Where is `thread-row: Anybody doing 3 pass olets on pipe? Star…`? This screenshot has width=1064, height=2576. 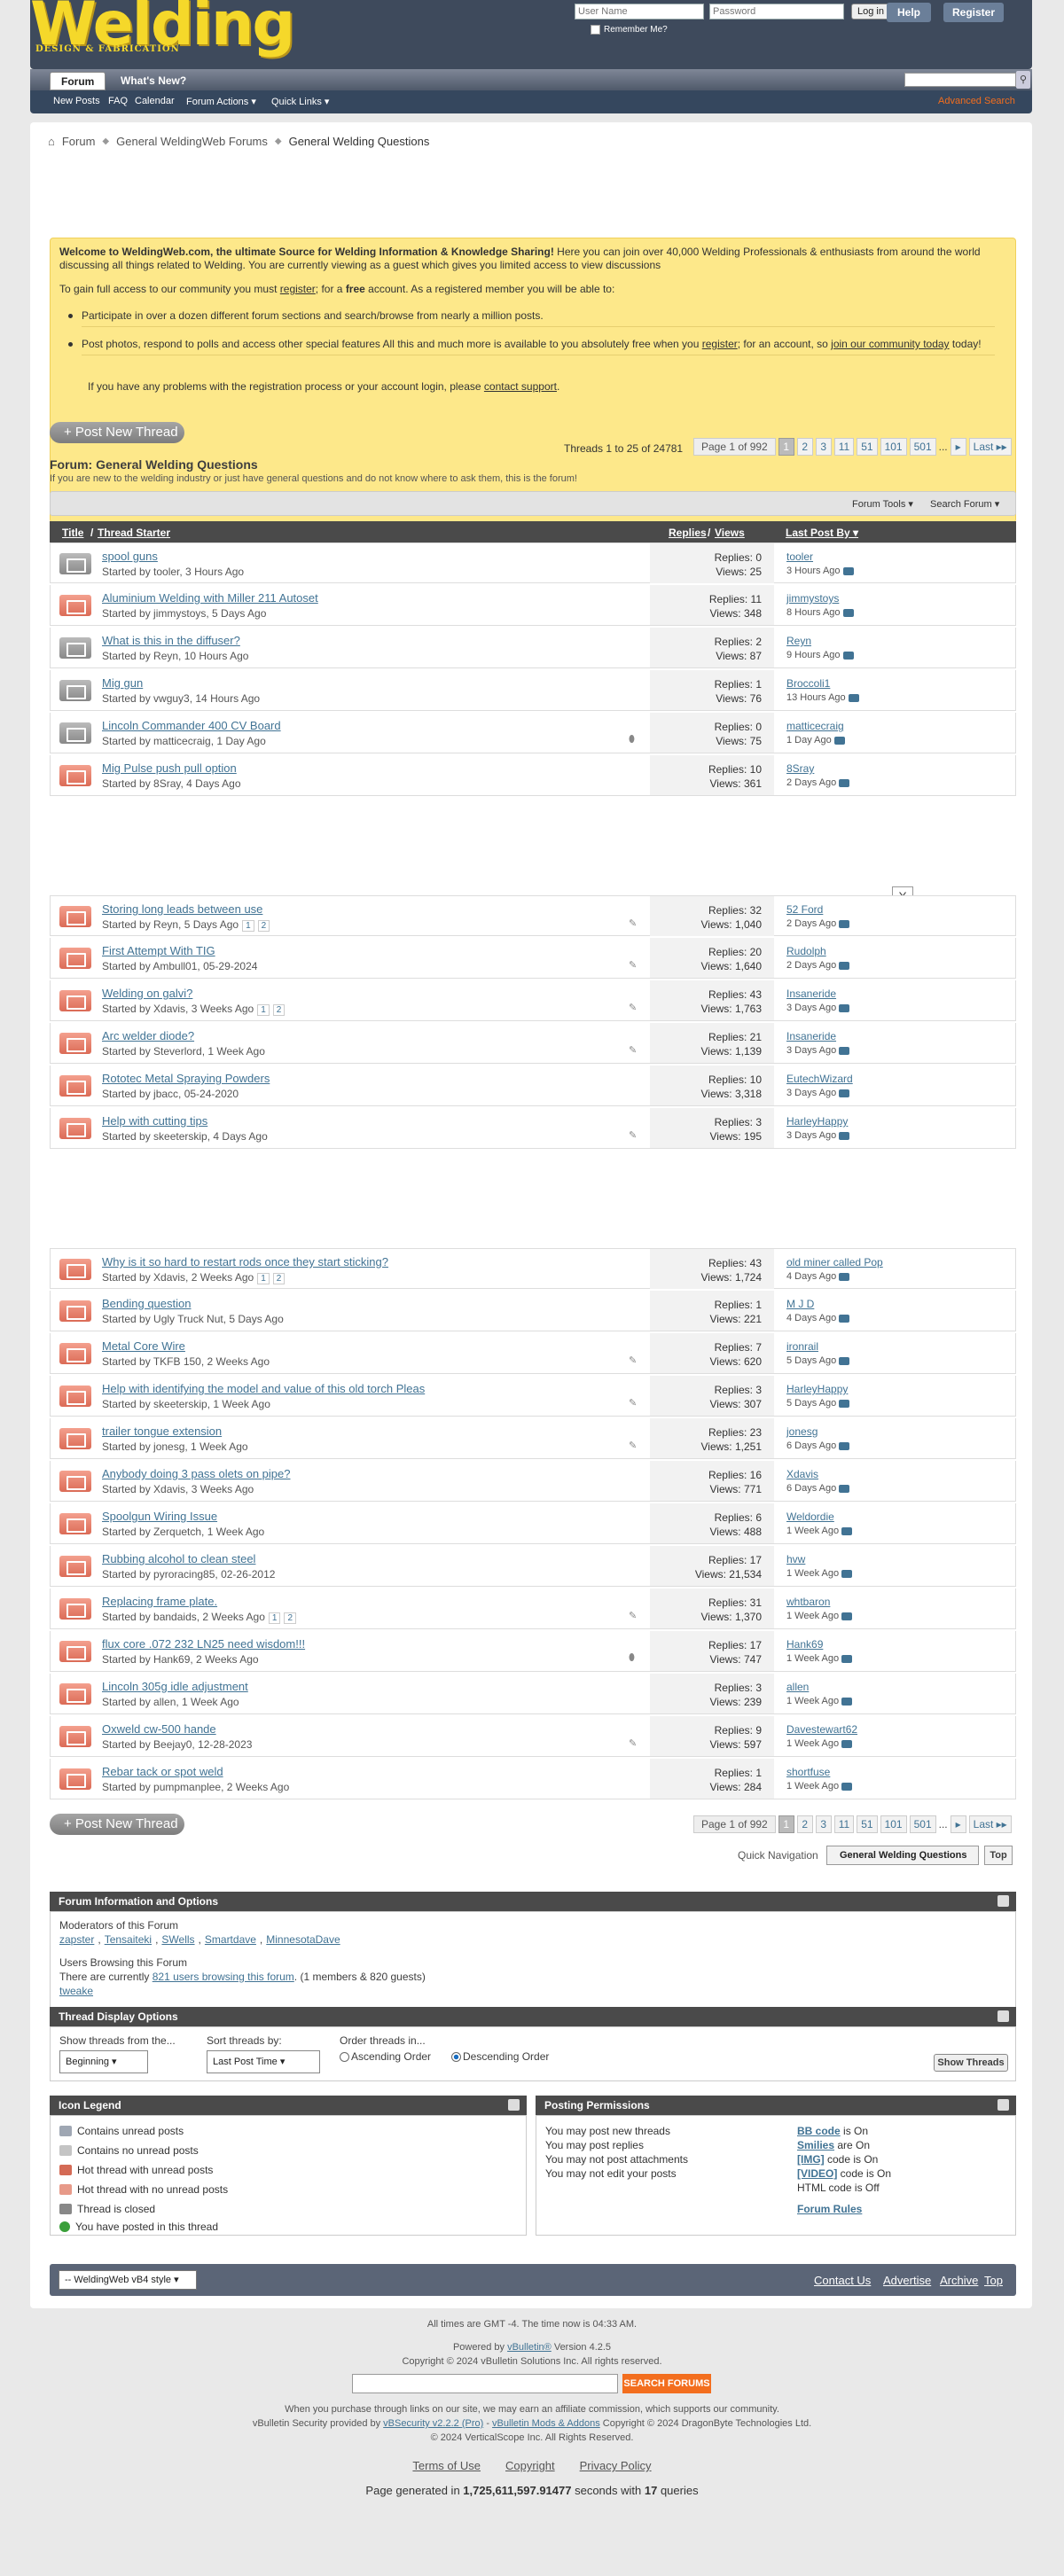 thread-row: Anybody doing 3 pass olets on pipe? Star… is located at coordinates (533, 1481).